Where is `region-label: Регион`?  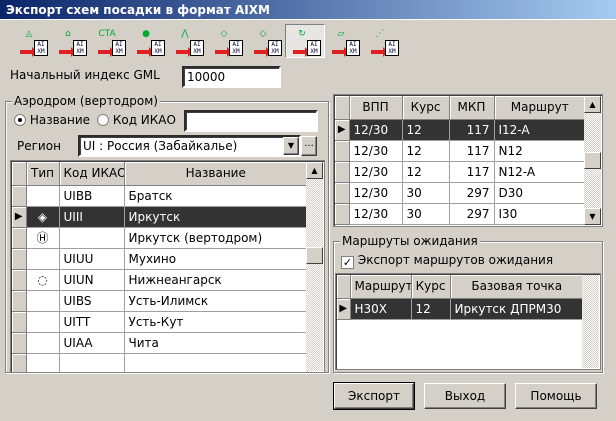 region-label: Регион is located at coordinates (39, 146).